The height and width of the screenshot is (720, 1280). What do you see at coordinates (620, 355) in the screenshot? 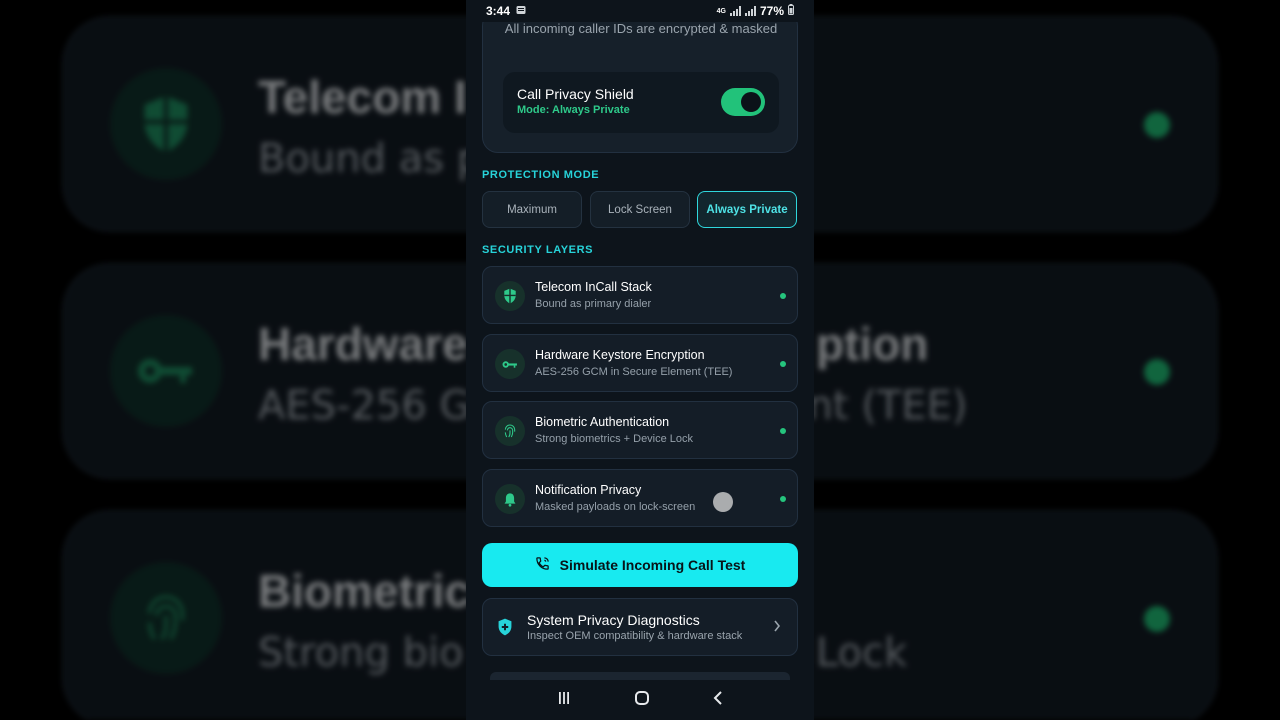
I see `layer-title: Hardware Keystore Encryption` at bounding box center [620, 355].